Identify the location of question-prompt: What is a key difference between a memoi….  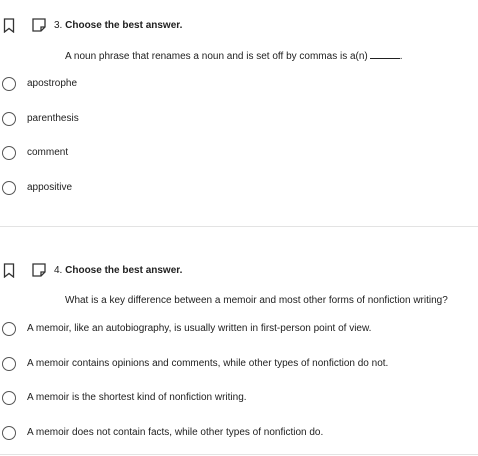
(256, 300).